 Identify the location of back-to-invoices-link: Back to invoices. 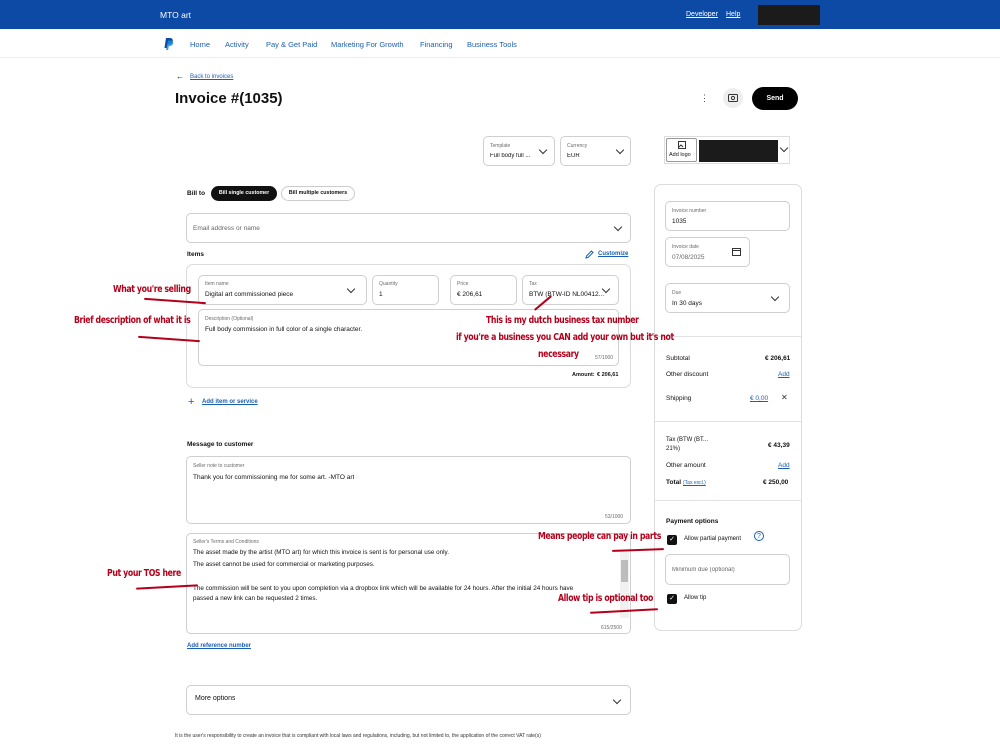
(211, 77).